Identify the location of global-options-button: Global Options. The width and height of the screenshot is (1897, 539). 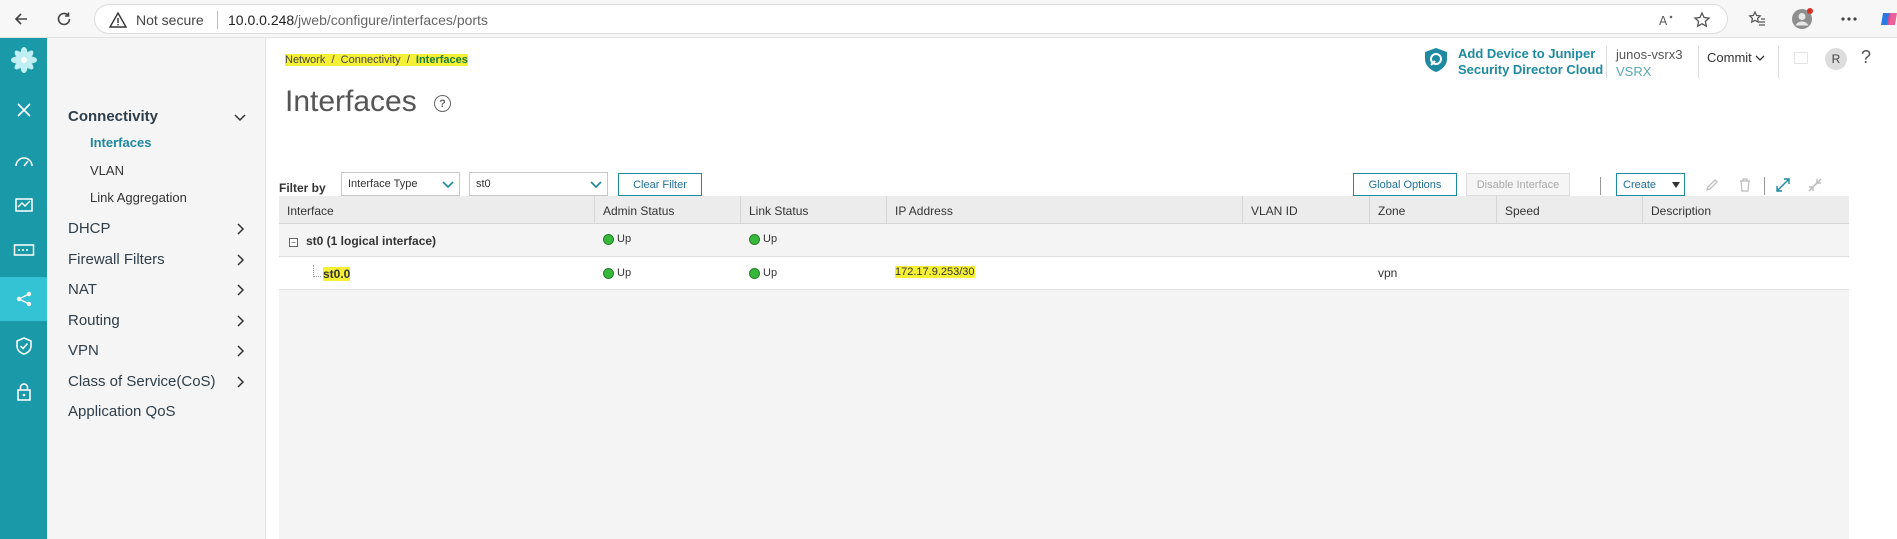
(1405, 184).